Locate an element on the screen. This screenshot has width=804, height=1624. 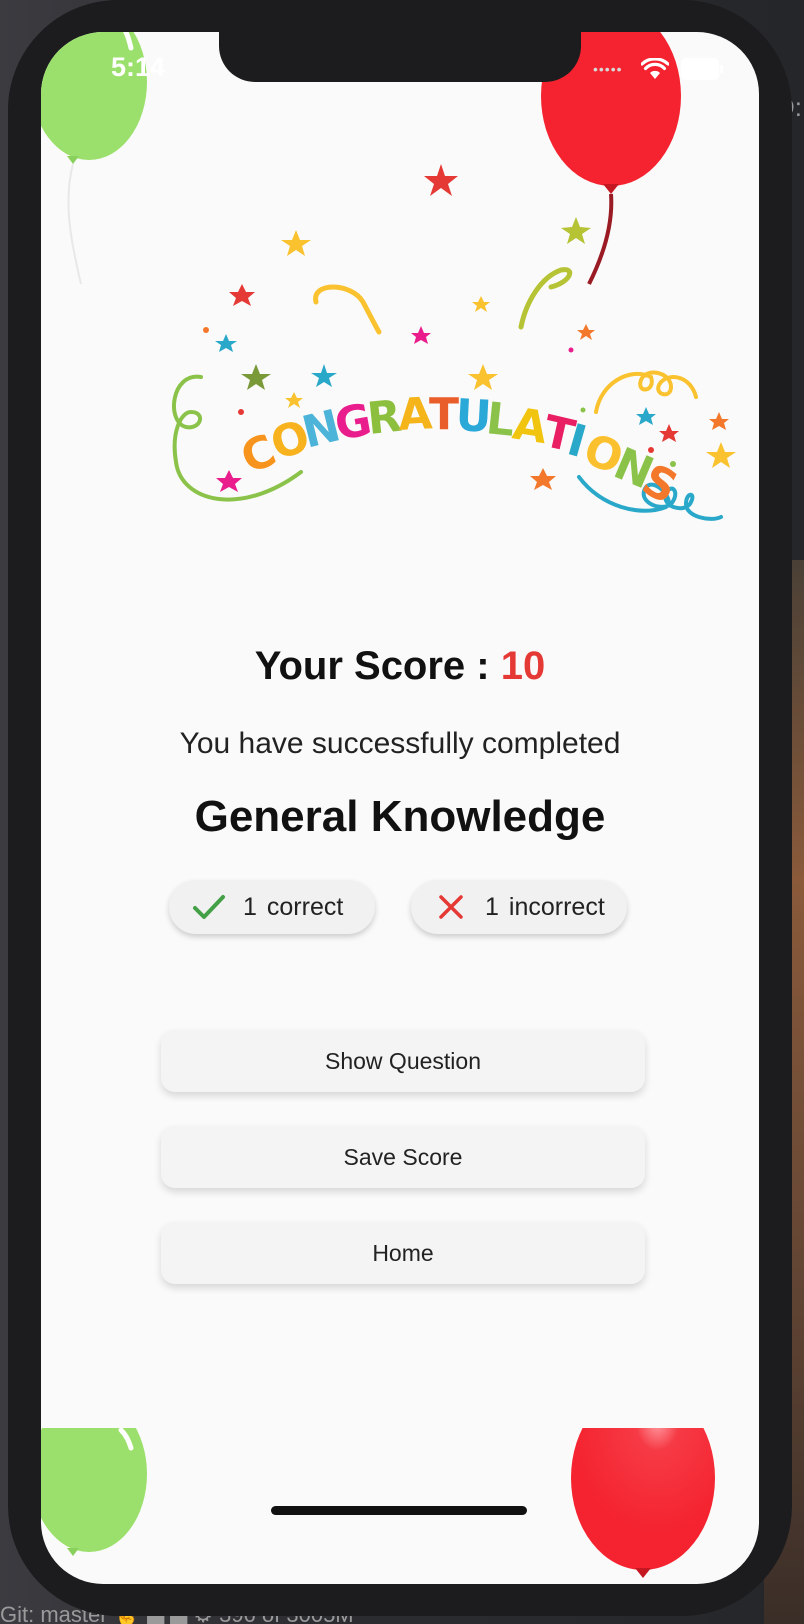
device-notch is located at coordinates (400, 57).